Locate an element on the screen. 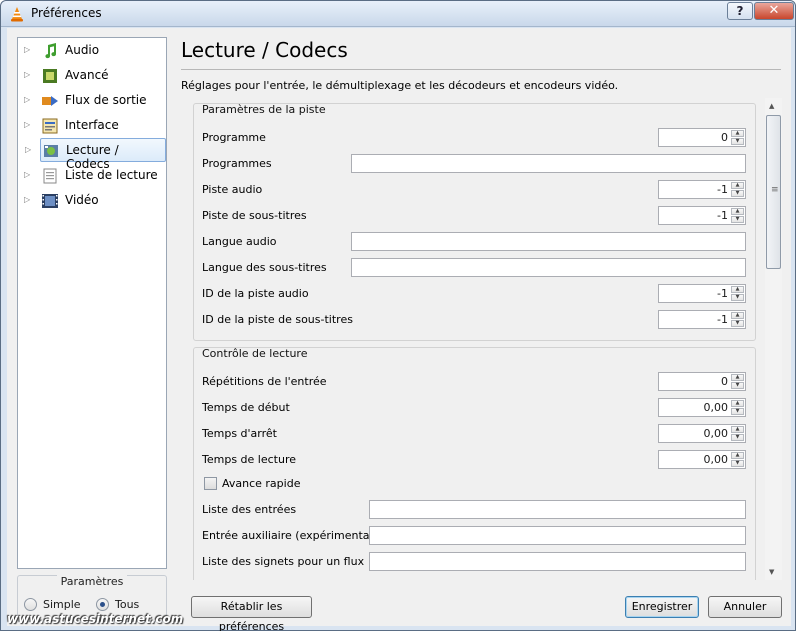 This screenshot has height=631, width=796. bookmarks-input is located at coordinates (557, 561).